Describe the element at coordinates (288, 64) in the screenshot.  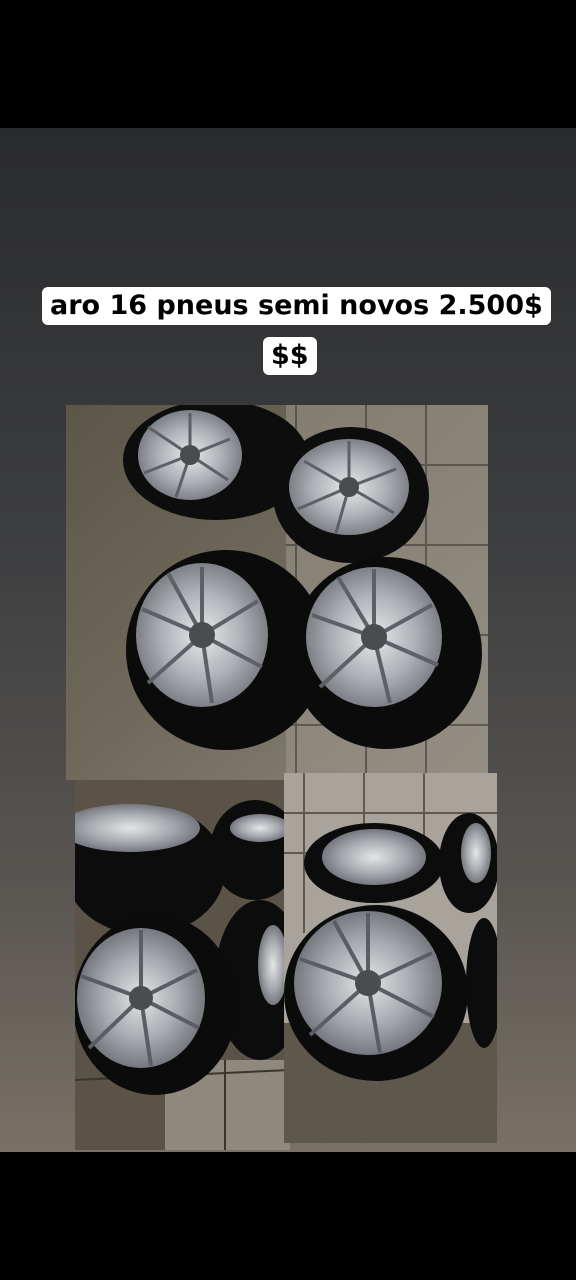
I see `top-black-bar` at that location.